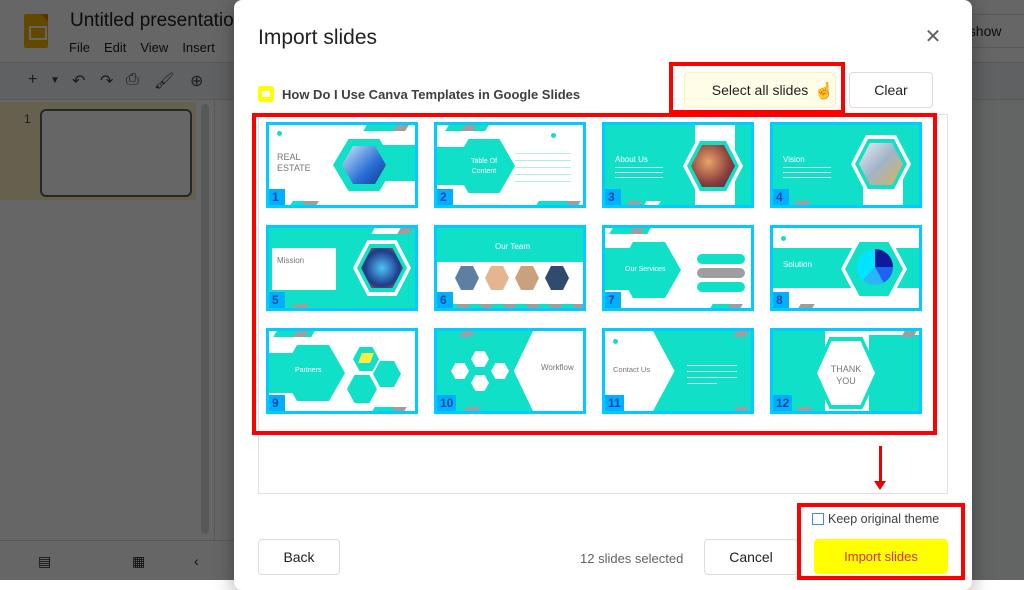 The width and height of the screenshot is (1024, 590). What do you see at coordinates (783, 403) in the screenshot?
I see `slide-number: 12` at bounding box center [783, 403].